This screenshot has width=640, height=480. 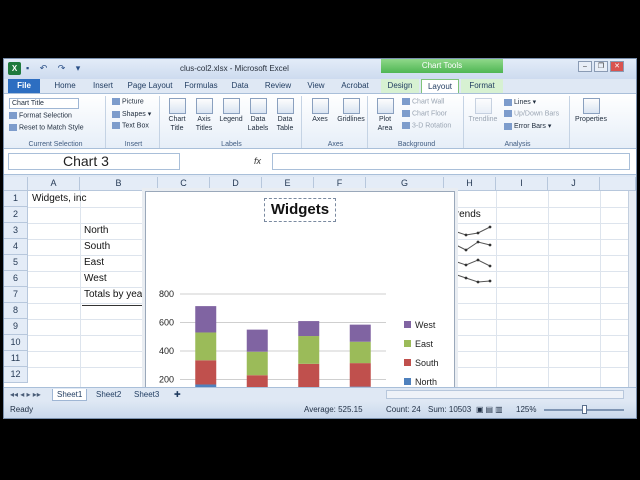 What do you see at coordinates (59, 198) in the screenshot?
I see `cell-a1: Widgets, inc` at bounding box center [59, 198].